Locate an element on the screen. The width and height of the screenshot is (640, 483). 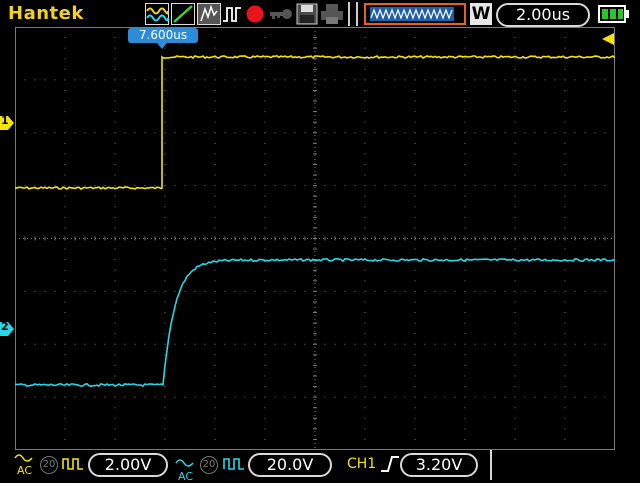
ch1-level-marker: 1 is located at coordinates (7, 122).